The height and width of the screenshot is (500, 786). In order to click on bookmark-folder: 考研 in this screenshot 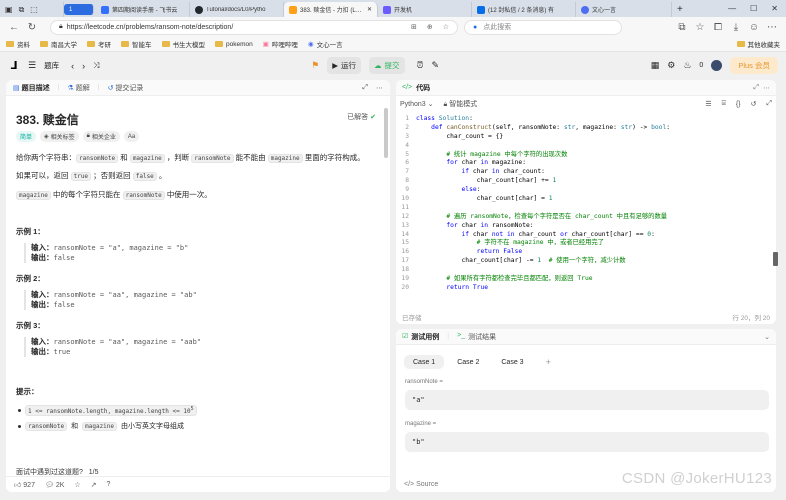, I will do `click(99, 44)`.